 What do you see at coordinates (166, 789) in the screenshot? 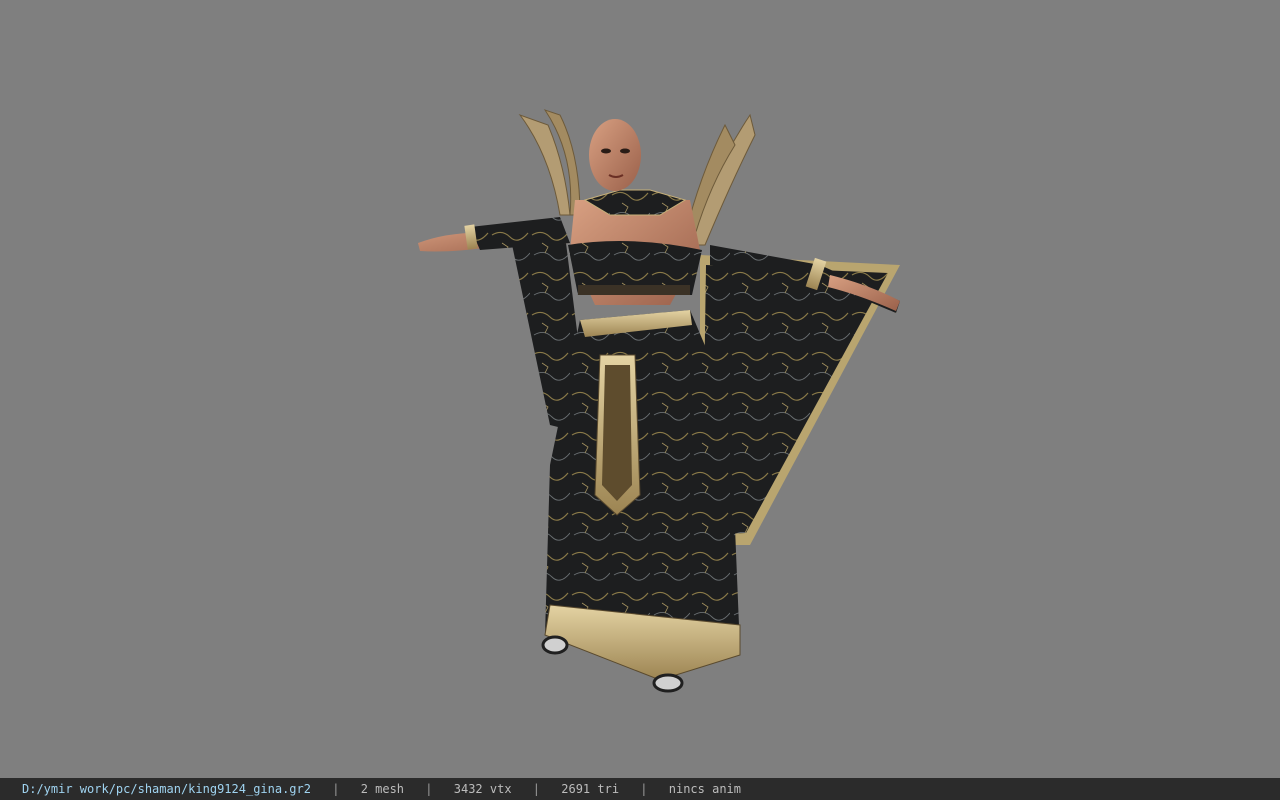
I see `file-path: D:/ymir work/pc/shaman/king9124_gina.gr2` at bounding box center [166, 789].